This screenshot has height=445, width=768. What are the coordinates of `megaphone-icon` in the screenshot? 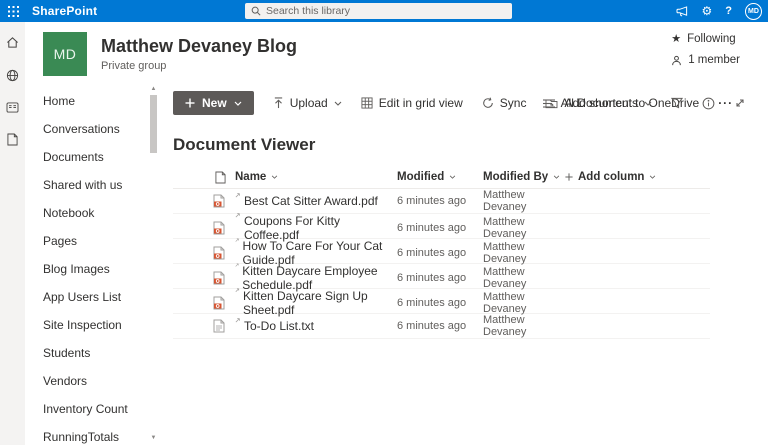 It's located at (682, 11).